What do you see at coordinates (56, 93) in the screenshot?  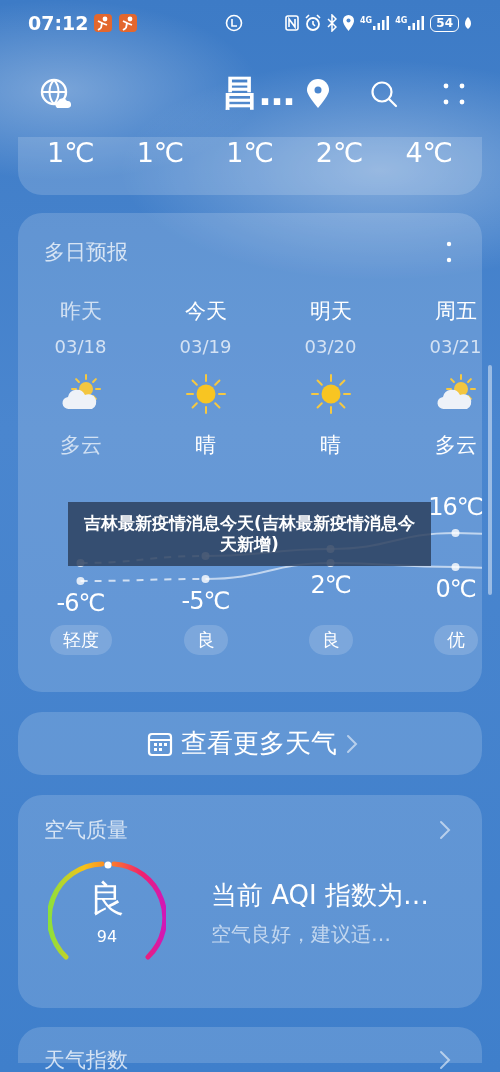 I see `globe-cloud-icon` at bounding box center [56, 93].